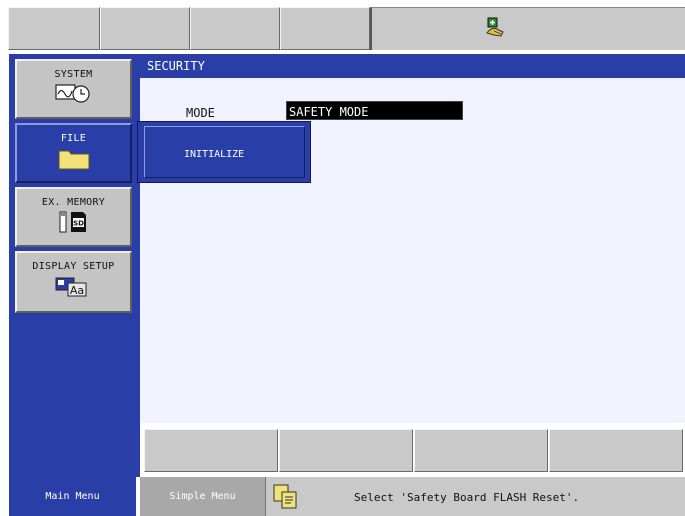 This screenshot has width=685, height=516. I want to click on popup-menu: INITIALIZE, so click(224, 152).